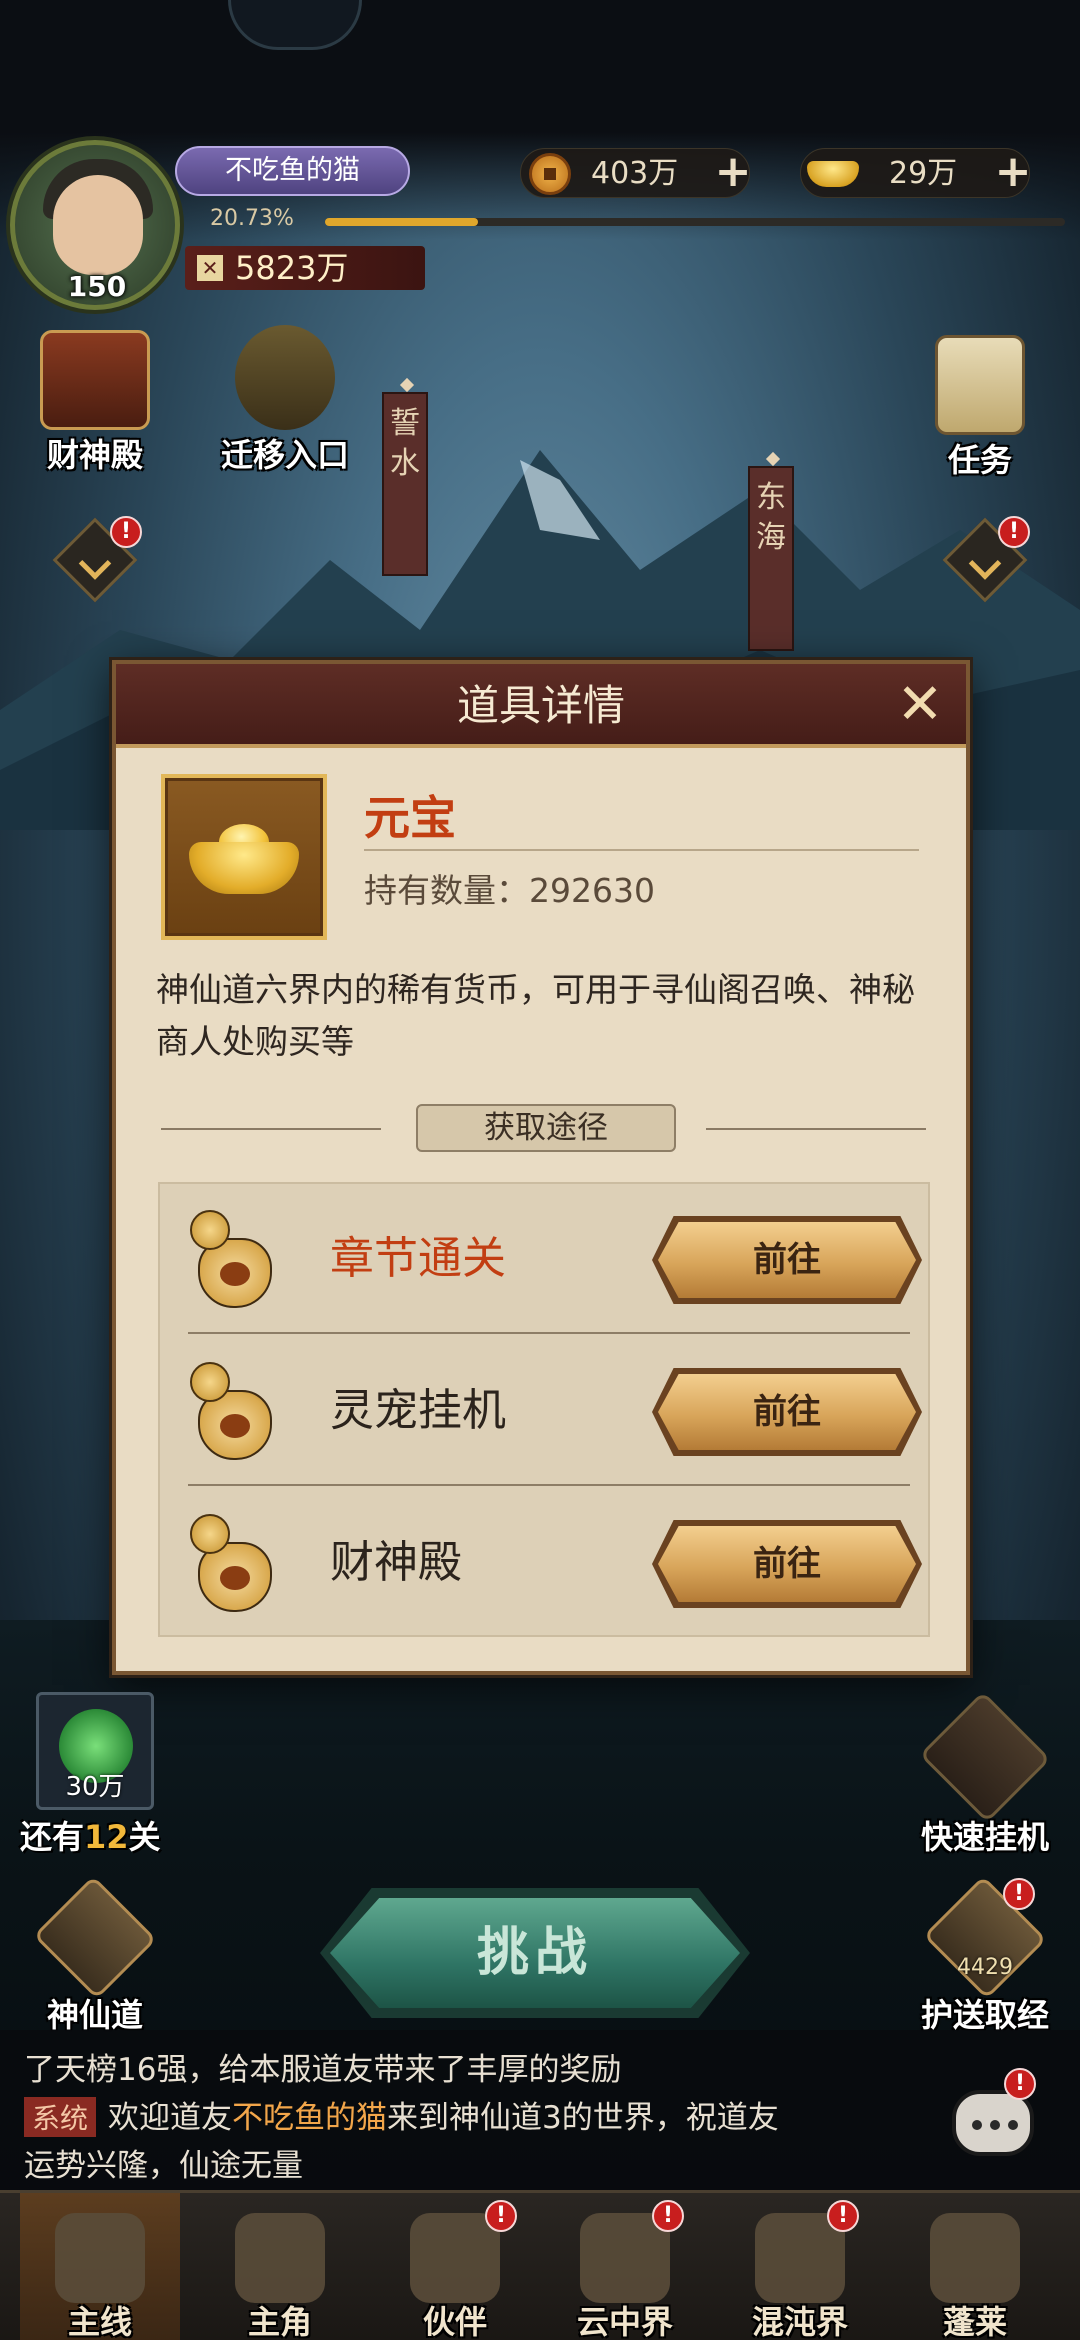 The height and width of the screenshot is (2340, 1080). Describe the element at coordinates (920, 705) in the screenshot. I see `close-icon: ✕` at that location.